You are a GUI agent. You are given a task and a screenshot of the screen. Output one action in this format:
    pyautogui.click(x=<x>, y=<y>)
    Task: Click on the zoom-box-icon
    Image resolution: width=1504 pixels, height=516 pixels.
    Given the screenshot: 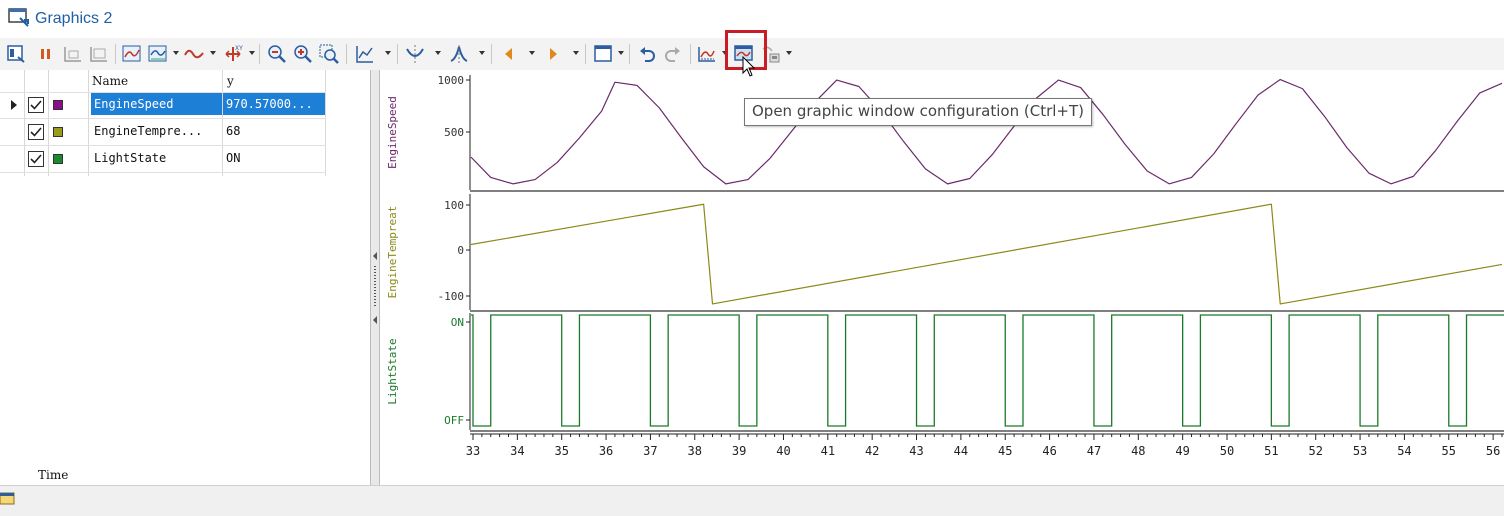 What is the action you would take?
    pyautogui.click(x=329, y=54)
    